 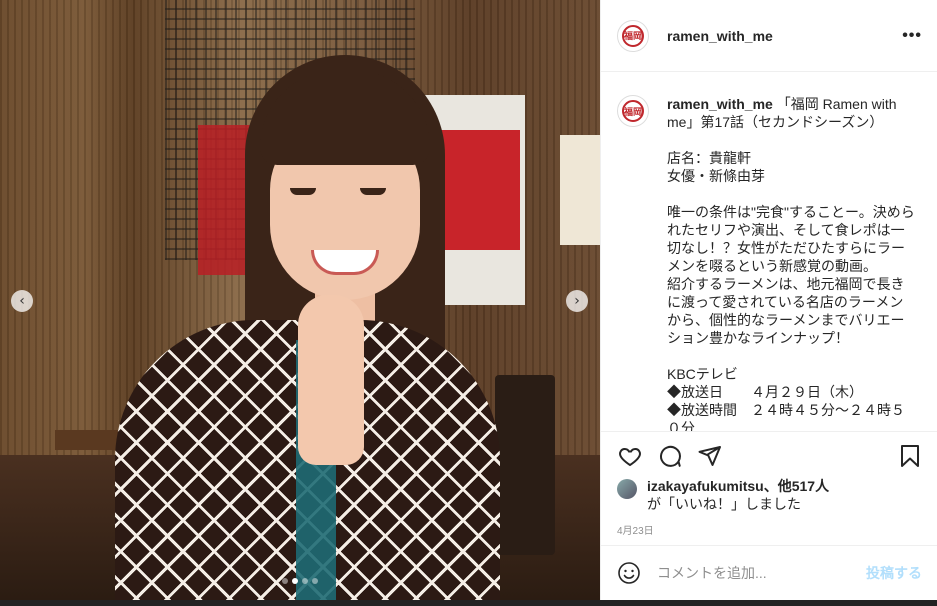 I want to click on caption-username: ramen_with_me, so click(x=720, y=104).